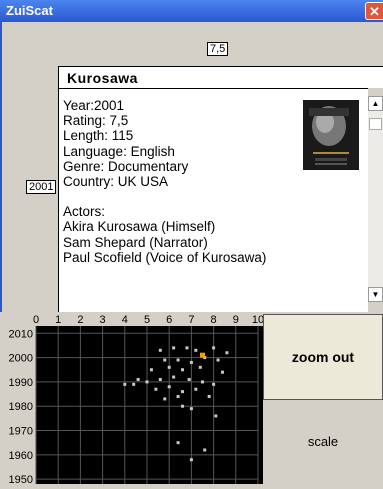 This screenshot has height=489, width=383. What do you see at coordinates (126, 166) in the screenshot?
I see `detail-genre: Genre: Documentary` at bounding box center [126, 166].